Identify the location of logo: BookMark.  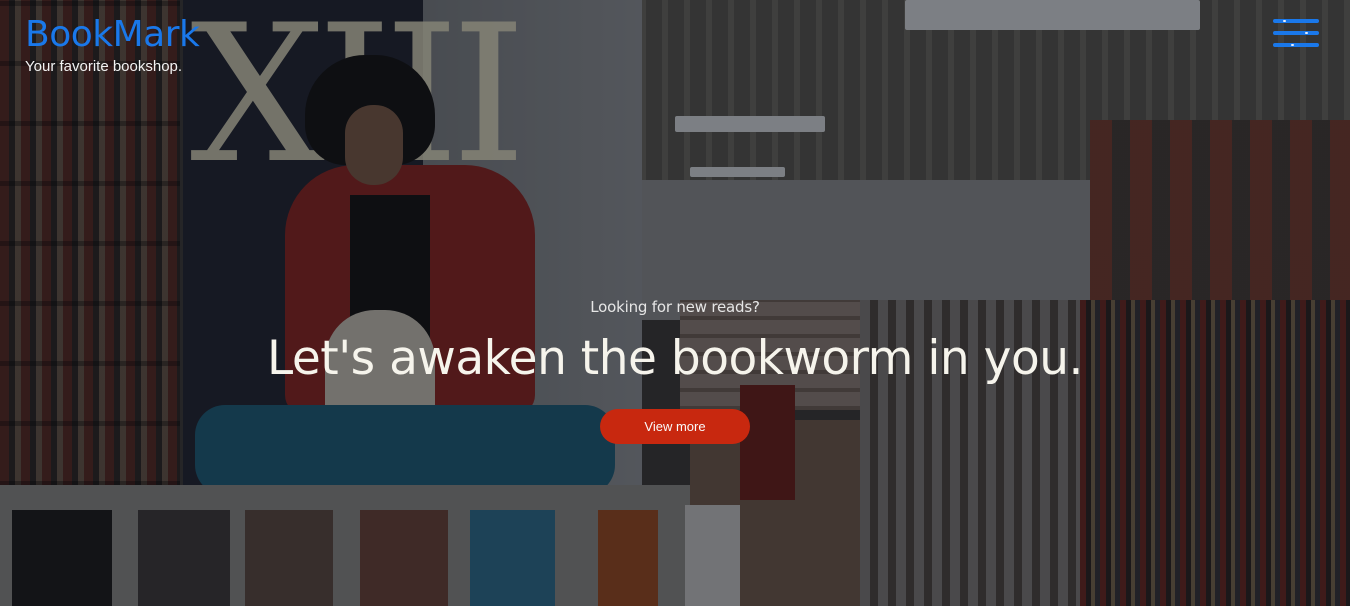
(112, 35).